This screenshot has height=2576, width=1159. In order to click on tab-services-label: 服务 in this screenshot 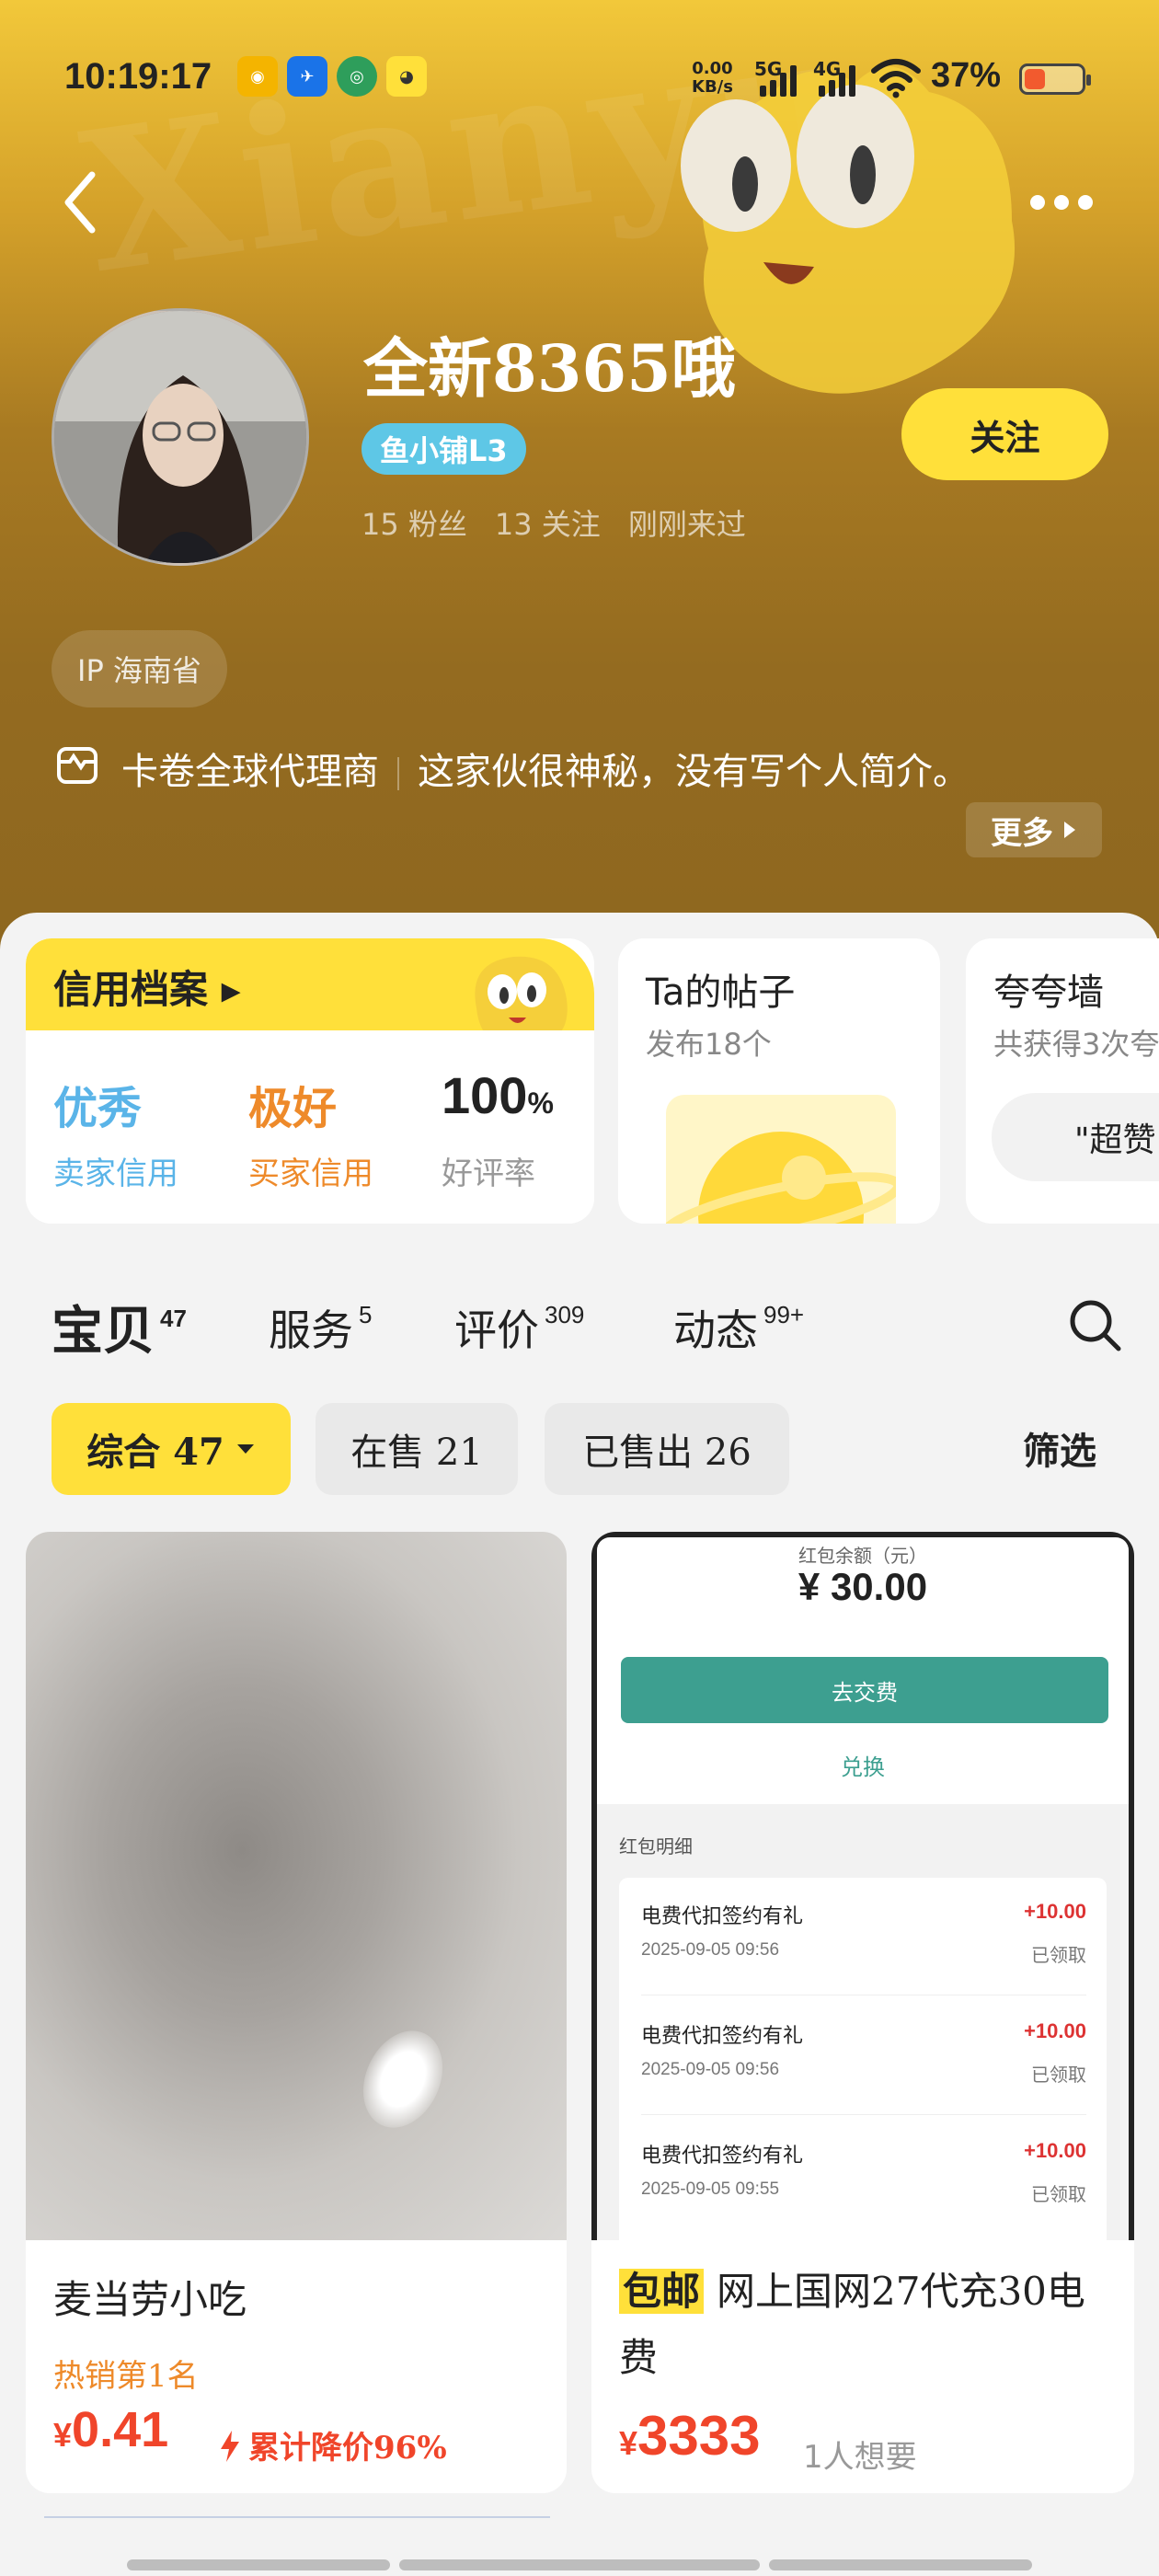, I will do `click(311, 1330)`.